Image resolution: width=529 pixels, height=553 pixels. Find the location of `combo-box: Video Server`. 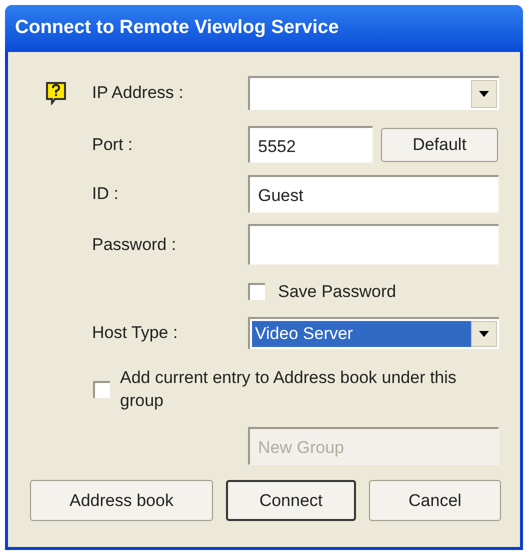

combo-box: Video Server is located at coordinates (373, 333).